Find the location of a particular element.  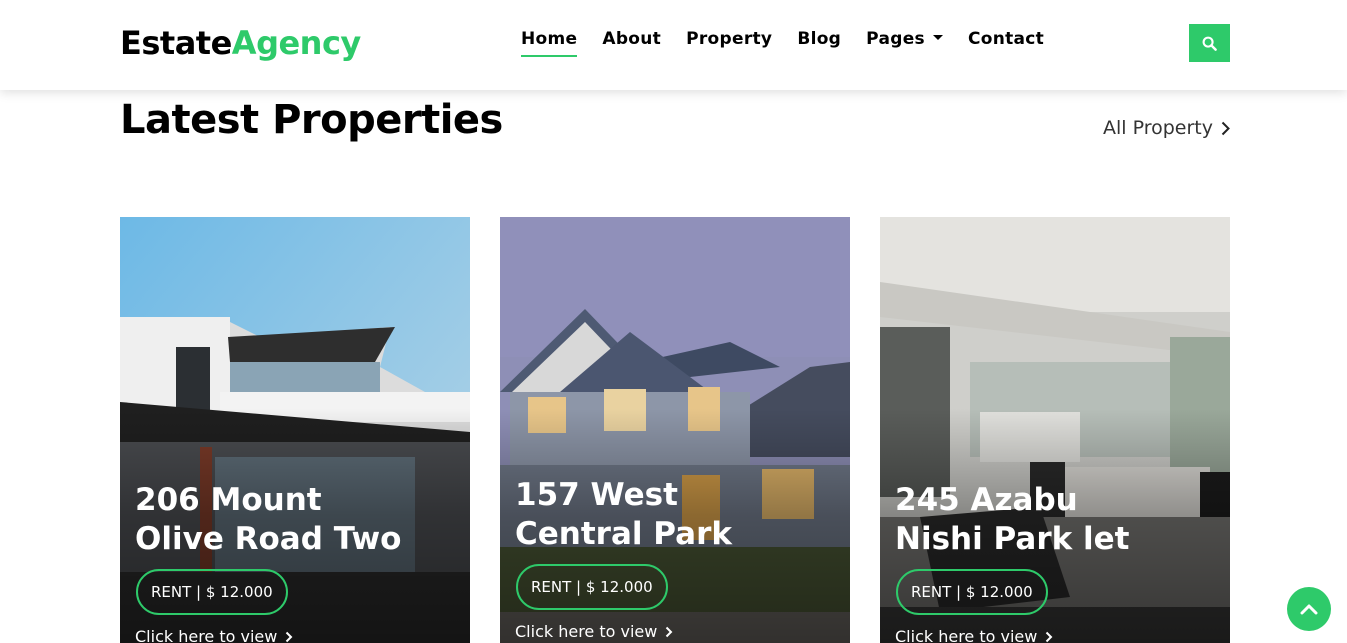

property-title-line1: 245 Azabu is located at coordinates (986, 500).